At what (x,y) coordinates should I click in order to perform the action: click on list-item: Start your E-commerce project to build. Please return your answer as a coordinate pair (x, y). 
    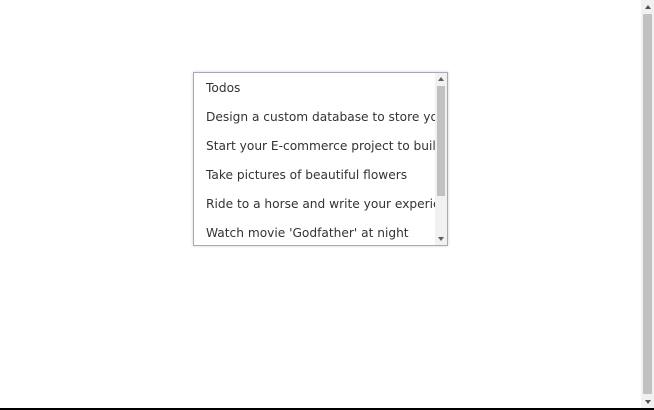
    Looking at the image, I should click on (314, 145).